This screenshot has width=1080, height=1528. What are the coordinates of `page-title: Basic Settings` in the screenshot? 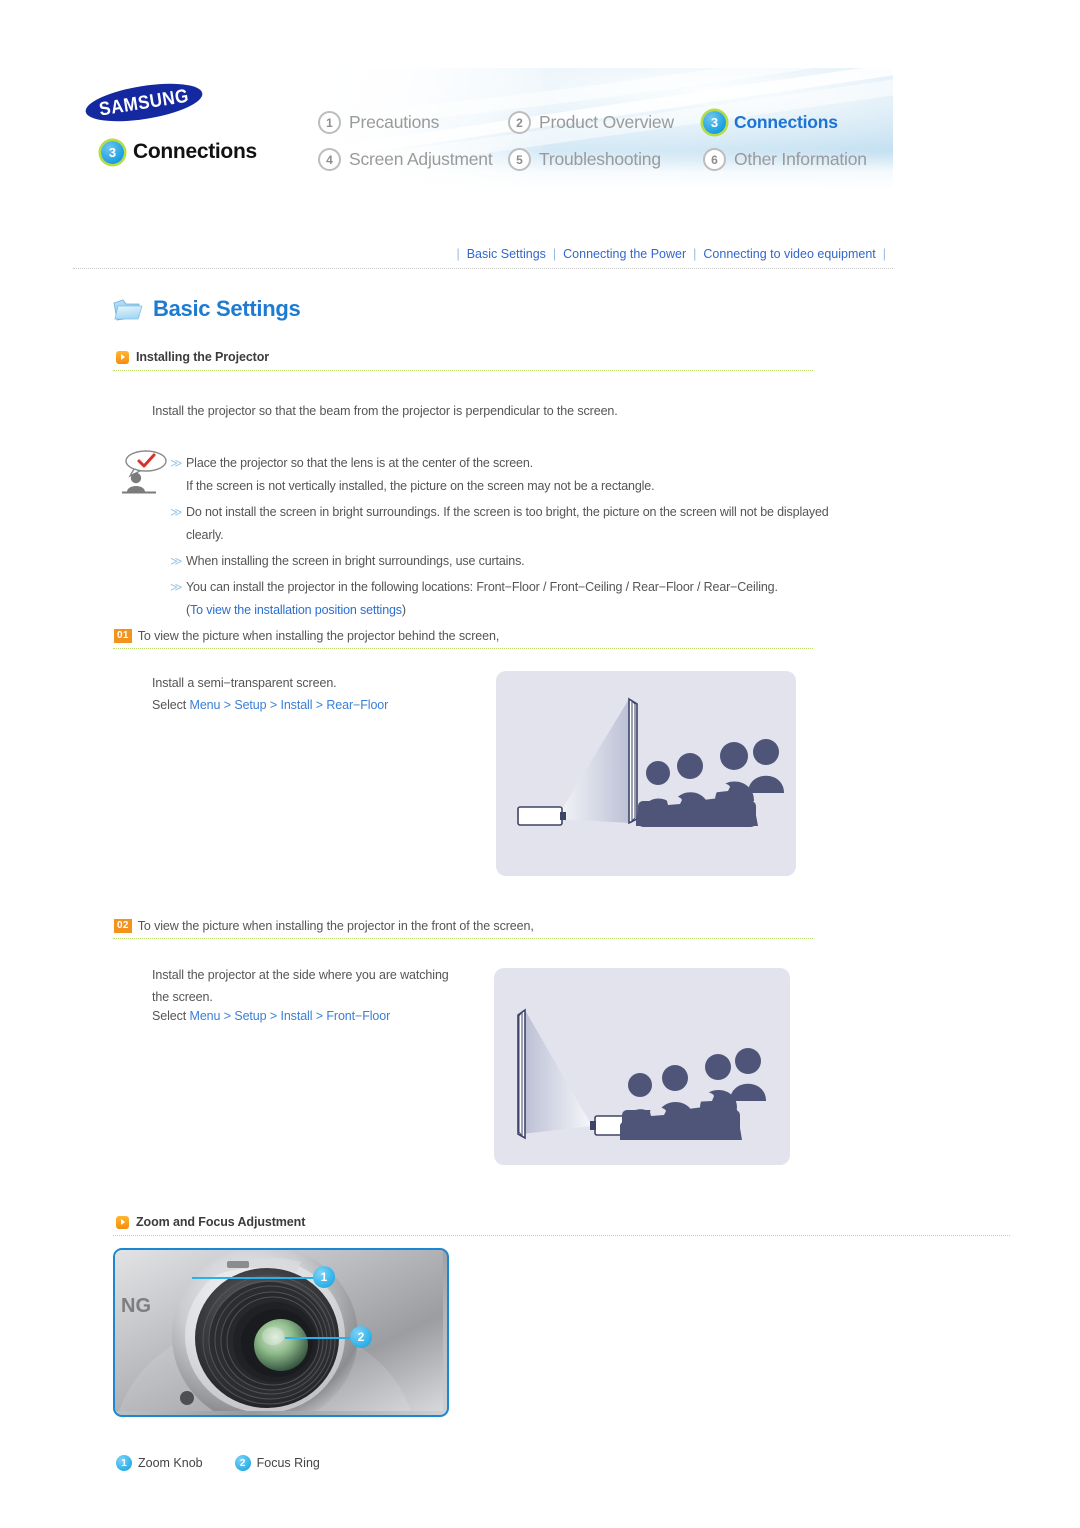 It's located at (207, 309).